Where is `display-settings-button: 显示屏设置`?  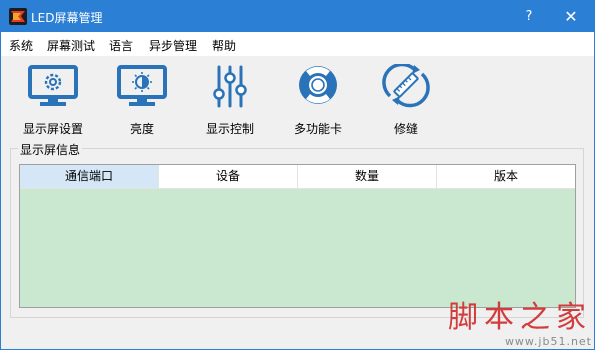
display-settings-button: 显示屏设置 is located at coordinates (53, 100).